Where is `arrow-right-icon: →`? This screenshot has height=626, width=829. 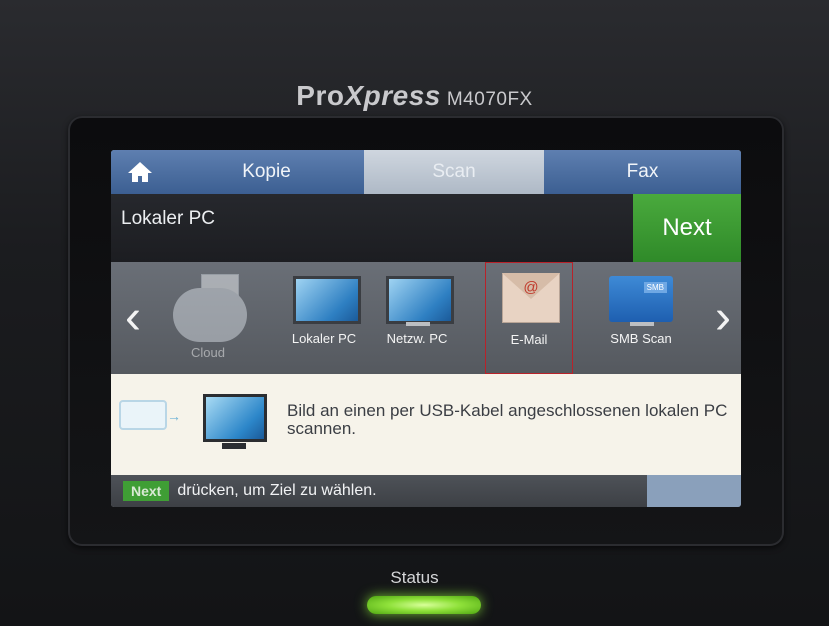
arrow-right-icon: → is located at coordinates (174, 416).